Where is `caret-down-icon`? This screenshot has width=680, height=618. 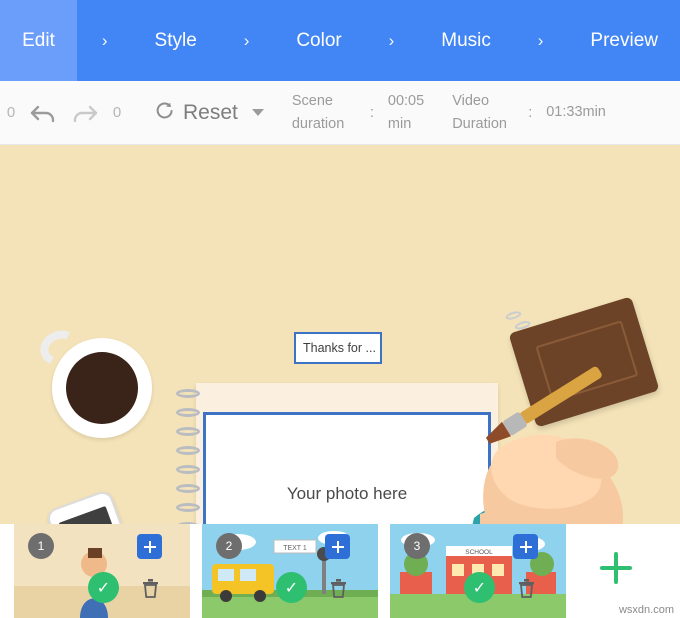 caret-down-icon is located at coordinates (257, 112).